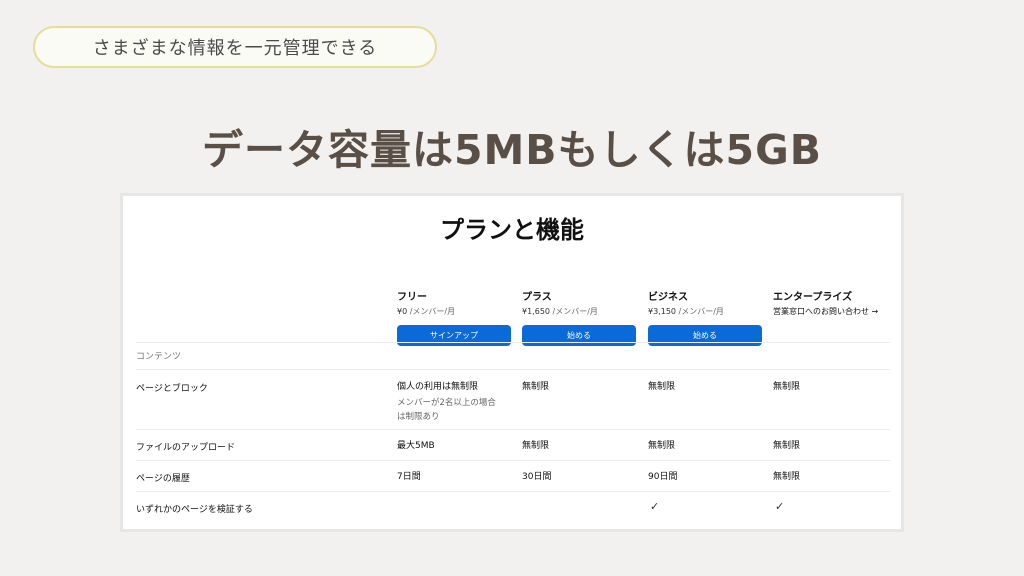 The height and width of the screenshot is (576, 1024). What do you see at coordinates (663, 477) in the screenshot?
I see `cell-business: 90日間` at bounding box center [663, 477].